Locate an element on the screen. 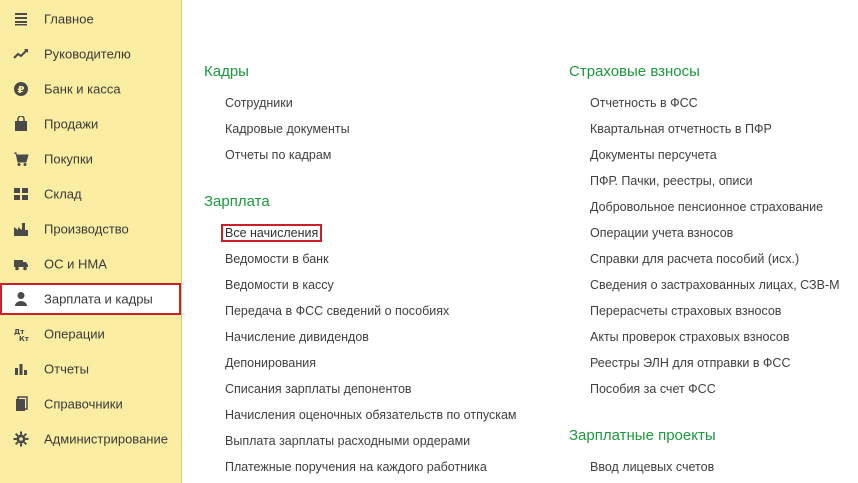  trend-icon is located at coordinates (21, 54).